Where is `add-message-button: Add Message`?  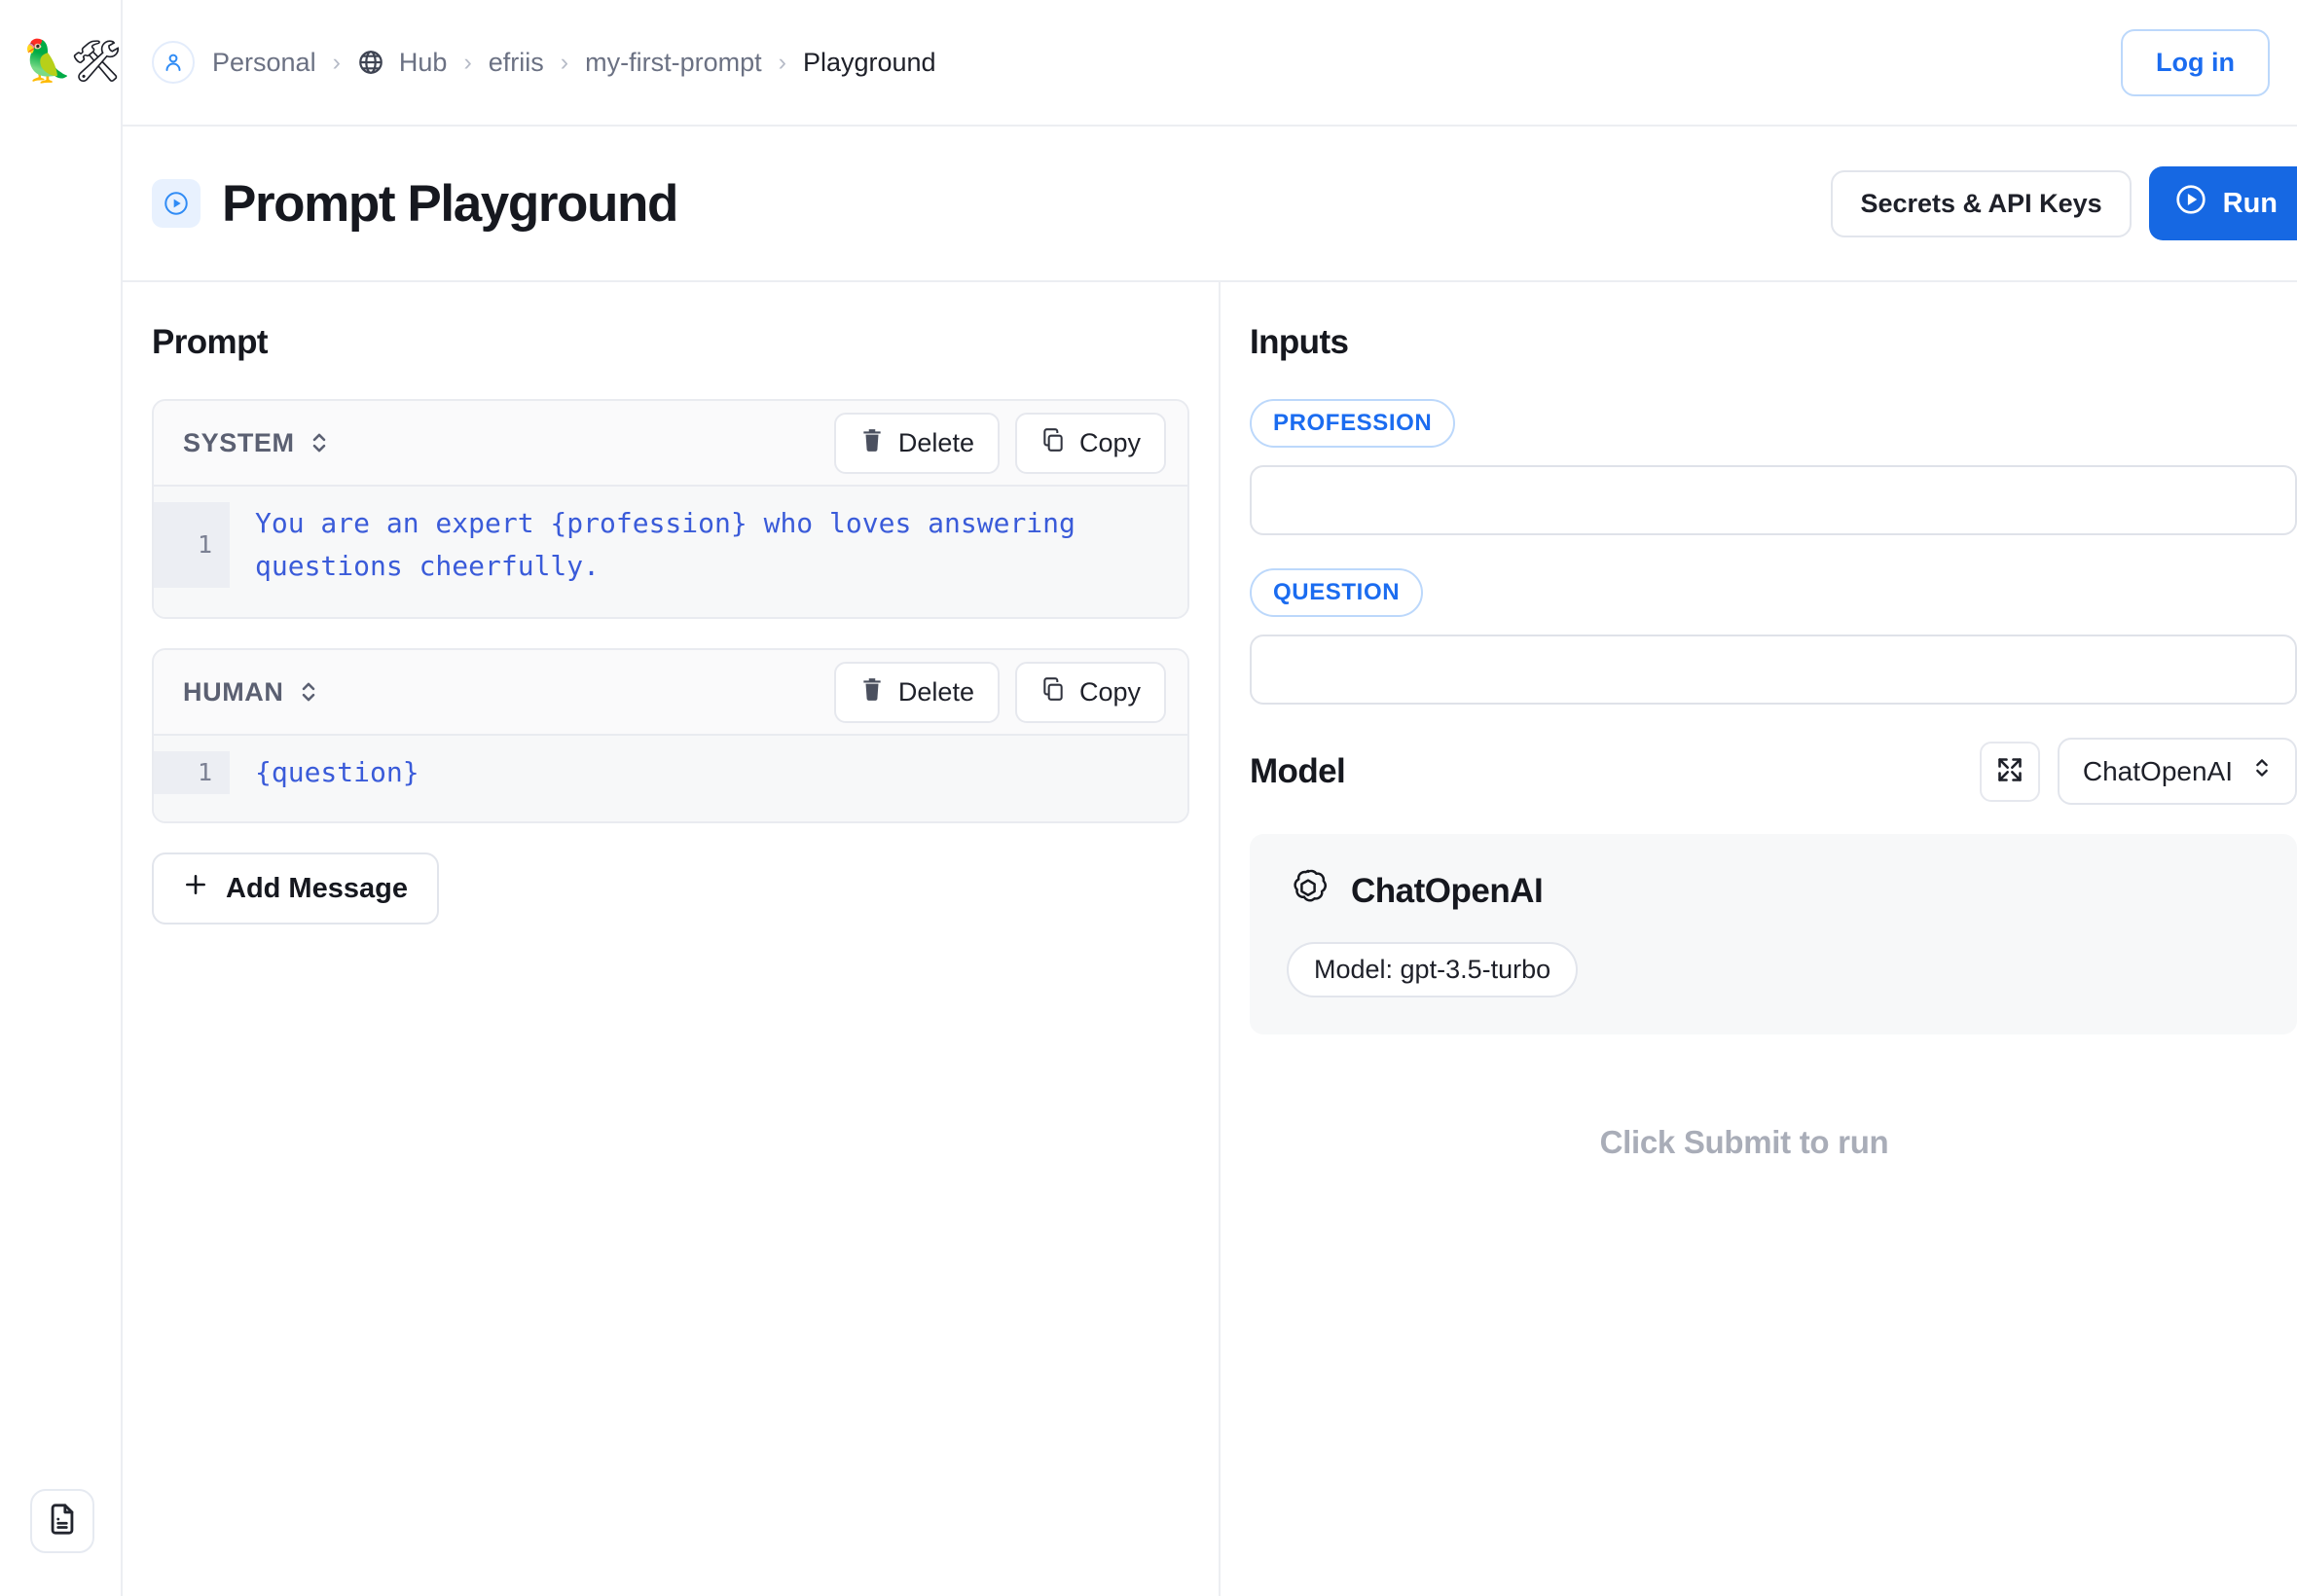
add-message-button: Add Message is located at coordinates (295, 888).